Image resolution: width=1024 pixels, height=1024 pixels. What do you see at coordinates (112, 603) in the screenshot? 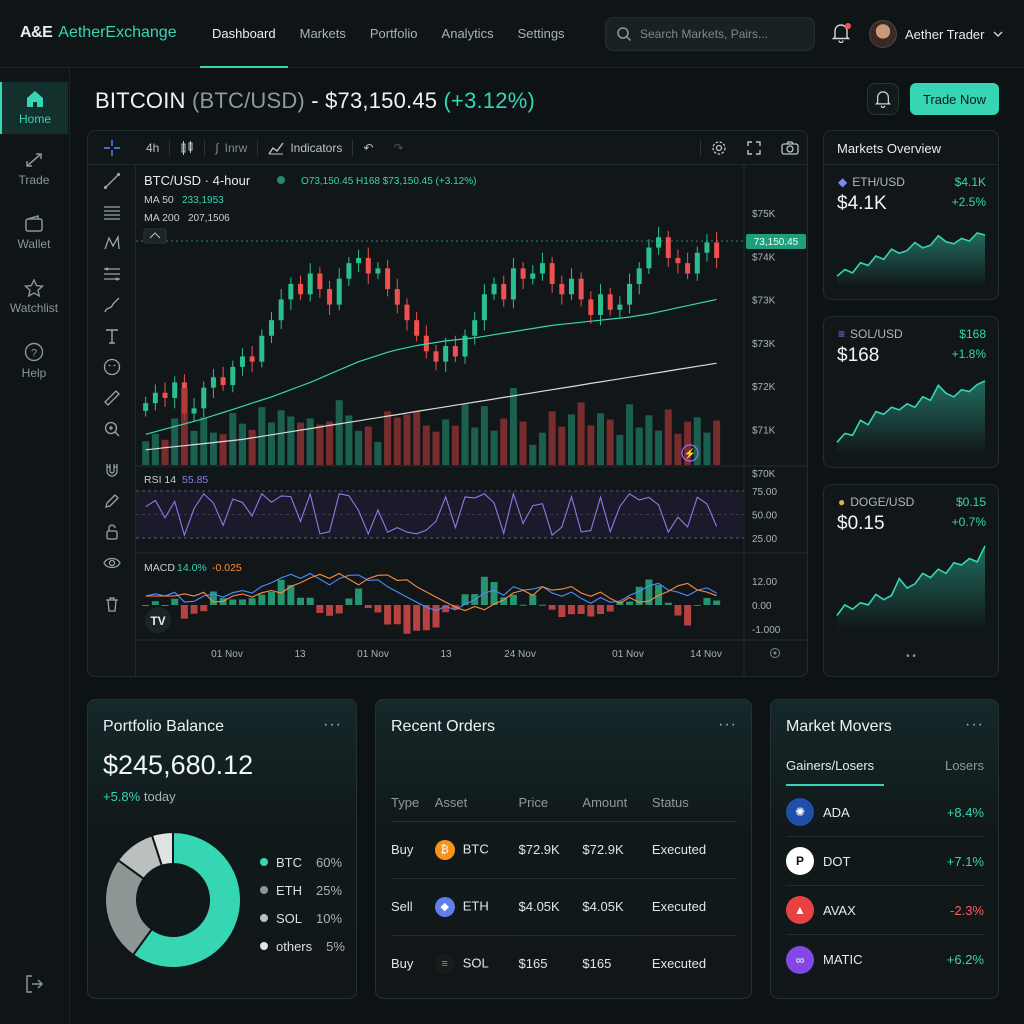
I see `delete-drawings-tool` at bounding box center [112, 603].